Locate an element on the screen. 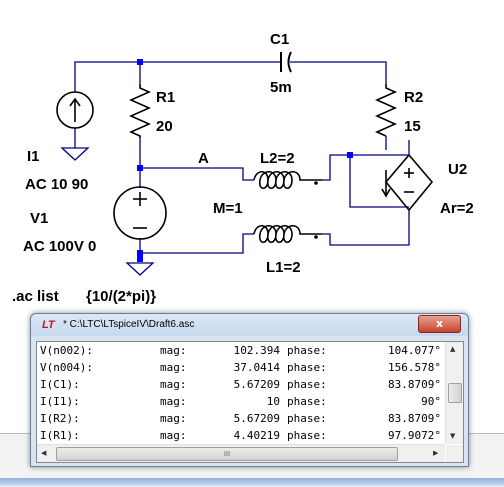  list-item: I(R1): mag: 4.40219 phase: 97.9072° is located at coordinates (241, 435).